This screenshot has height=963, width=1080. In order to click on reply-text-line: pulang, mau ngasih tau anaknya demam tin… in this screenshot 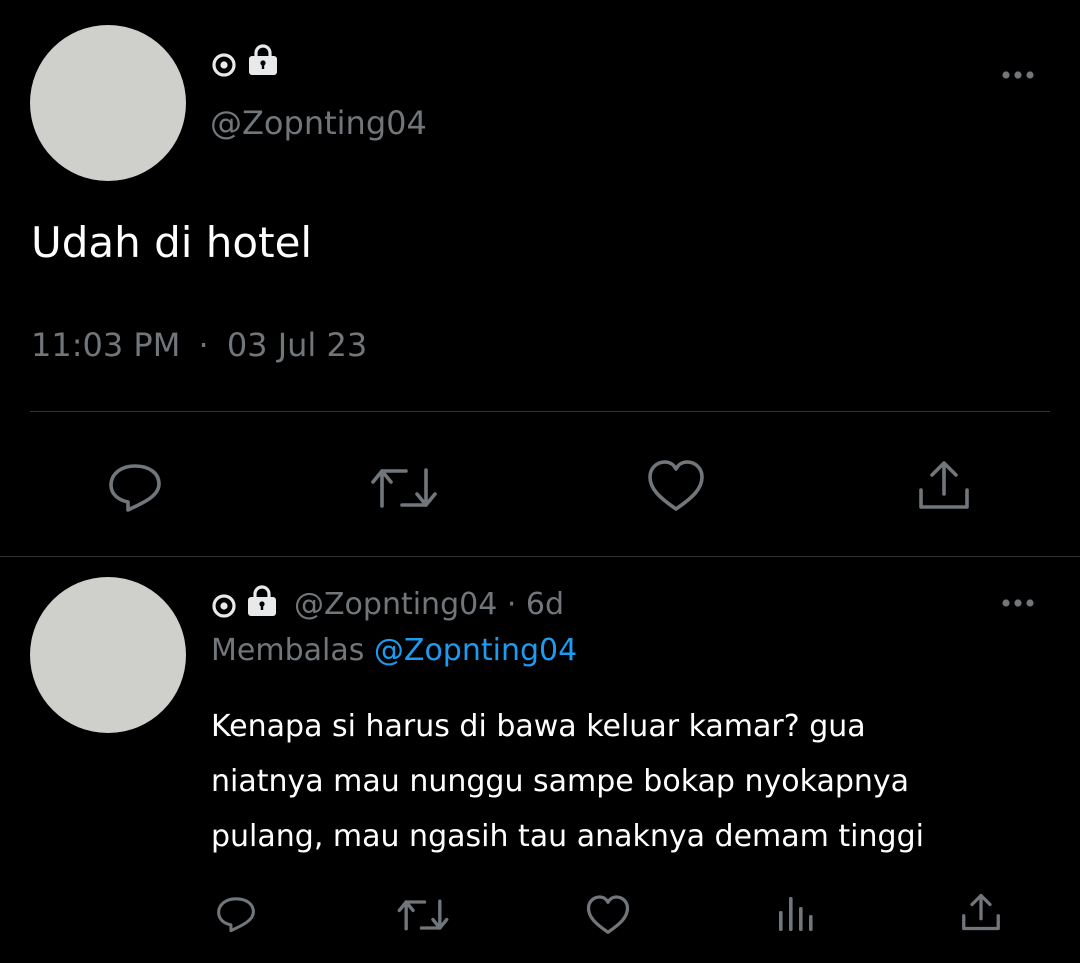, I will do `click(567, 836)`.